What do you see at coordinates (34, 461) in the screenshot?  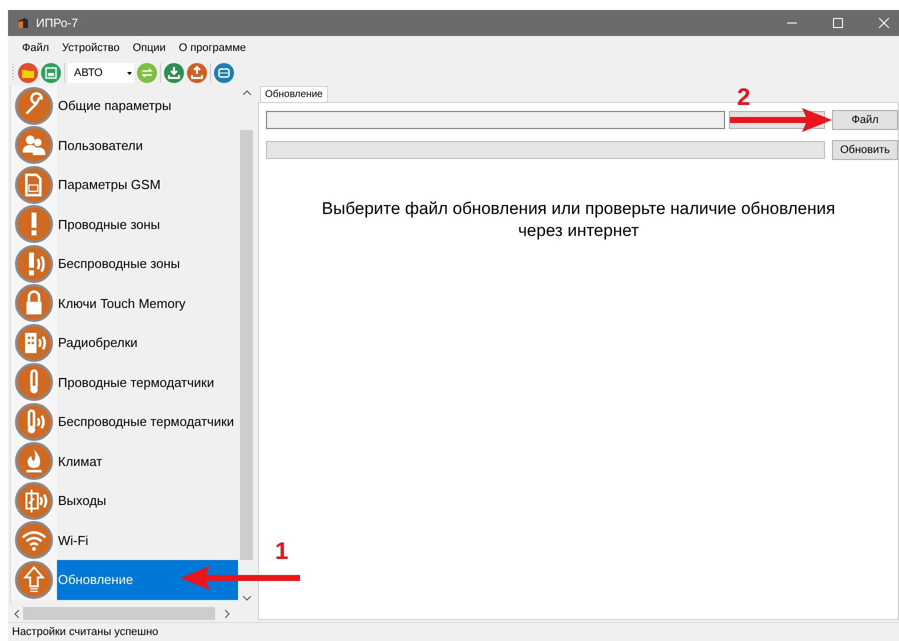 I see `flame-icon` at bounding box center [34, 461].